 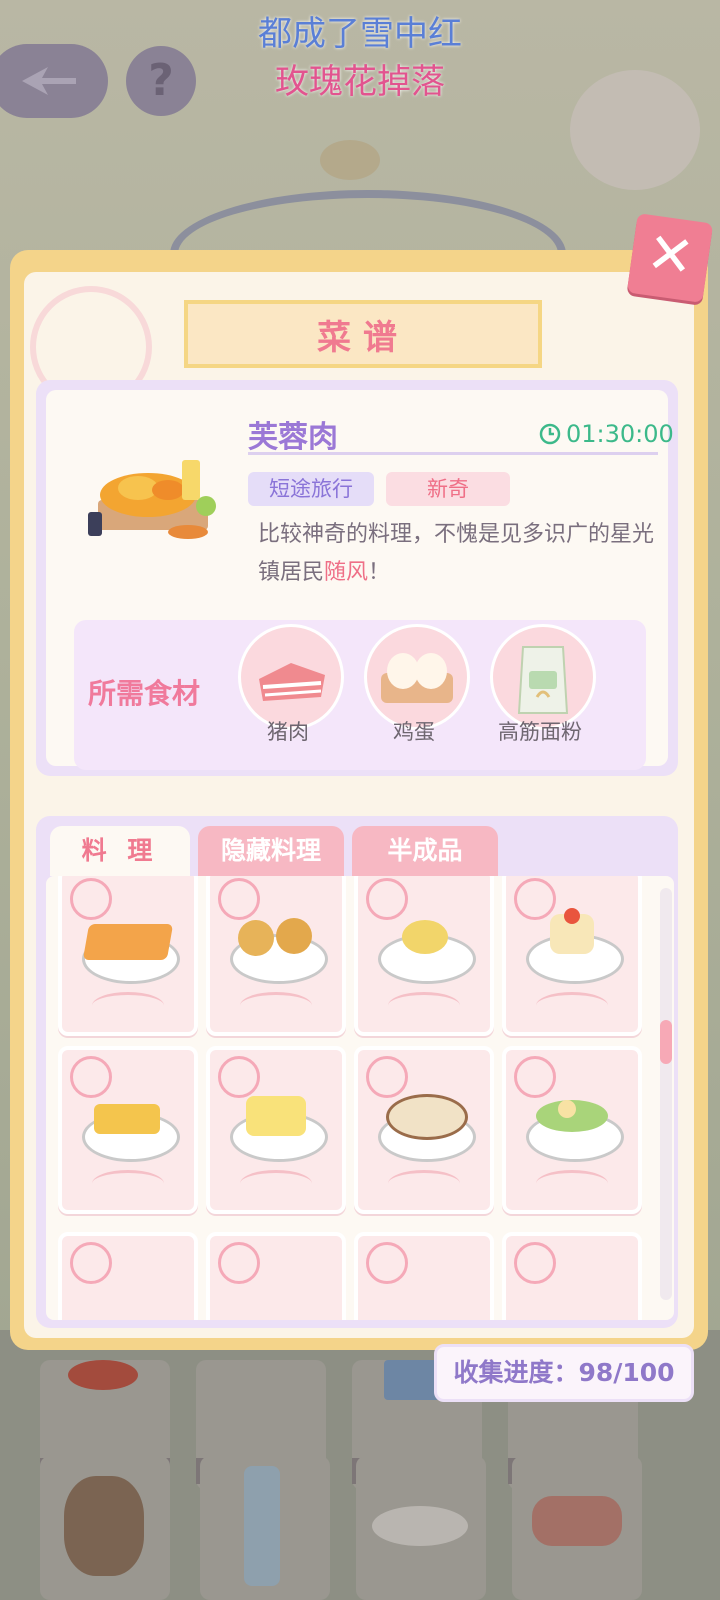 I want to click on ingredient-flour, so click(x=543, y=677).